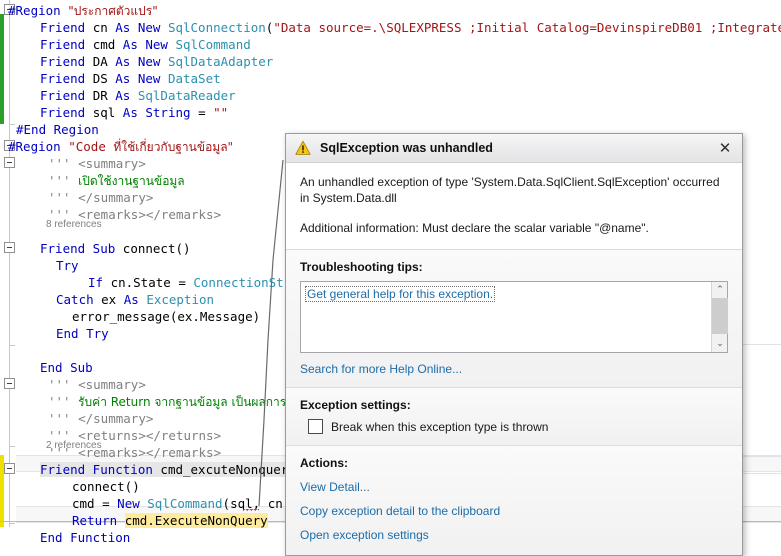 This screenshot has width=781, height=556. Describe the element at coordinates (361, 267) in the screenshot. I see `troubleshooting-heading: Troubleshooting tips:` at that location.